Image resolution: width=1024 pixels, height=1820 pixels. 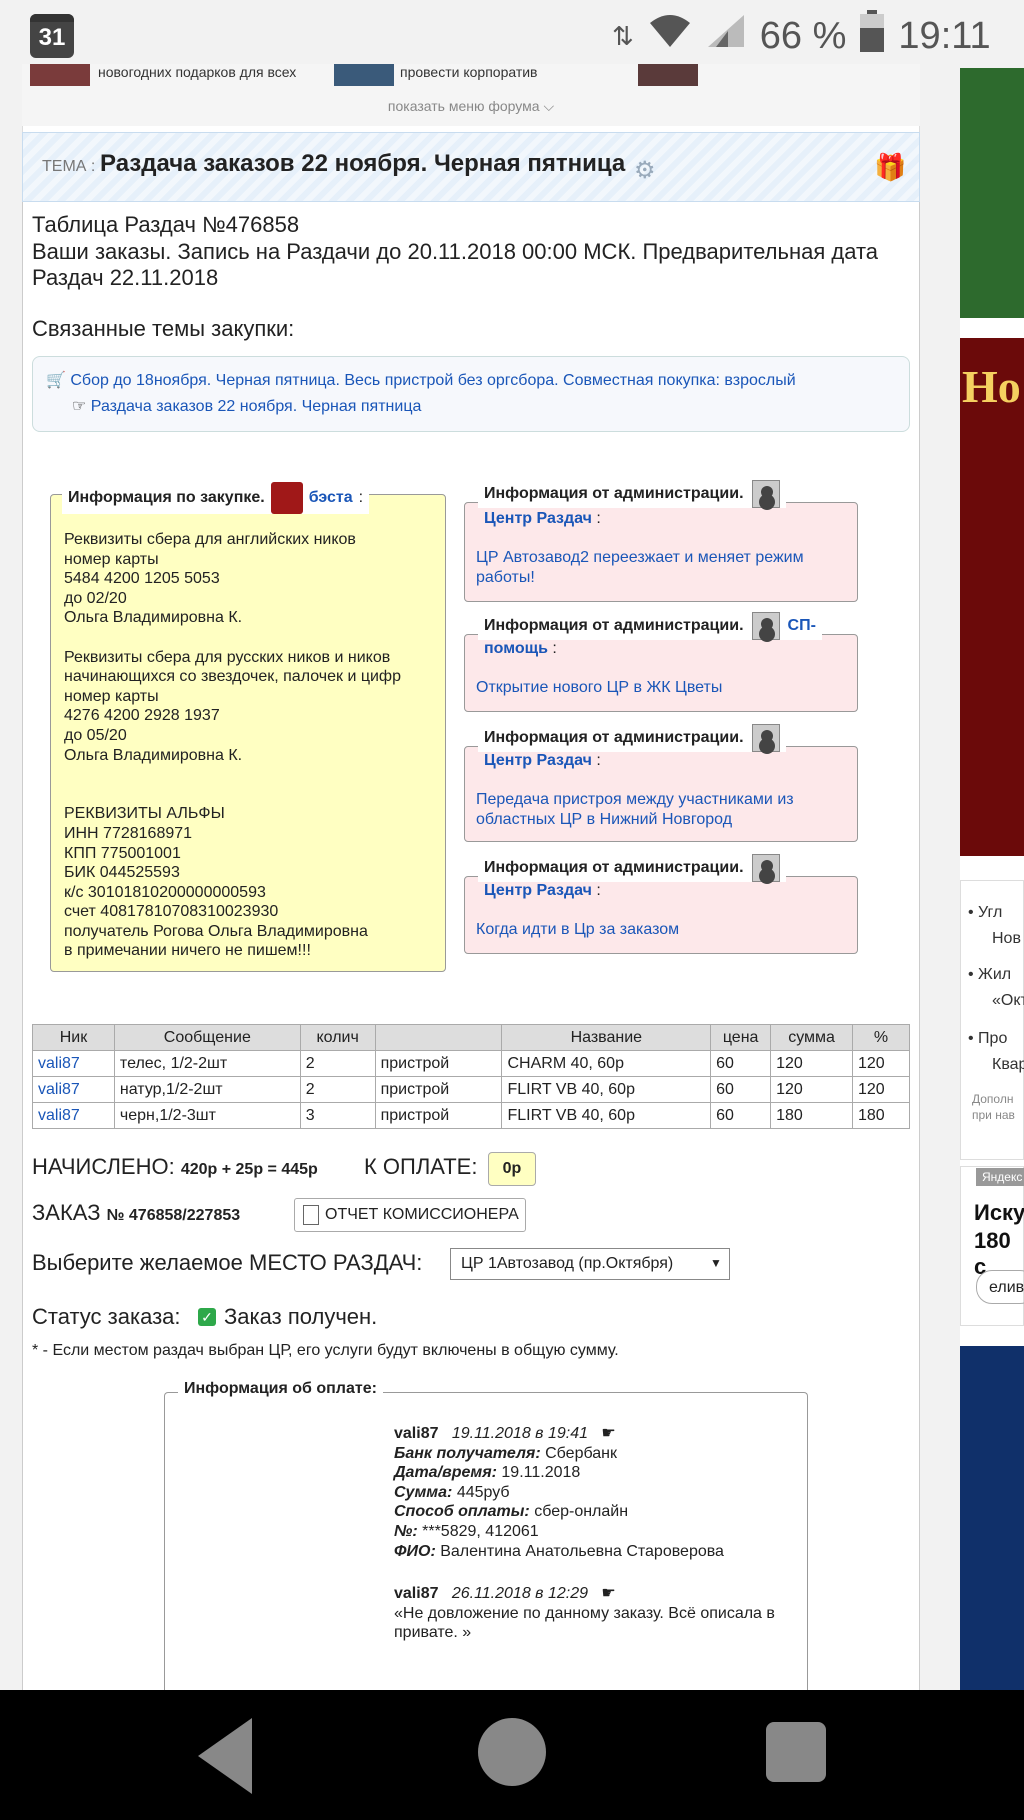 I want to click on payment-date: 26.11.2018 в 12:29, so click(x=519, y=1593).